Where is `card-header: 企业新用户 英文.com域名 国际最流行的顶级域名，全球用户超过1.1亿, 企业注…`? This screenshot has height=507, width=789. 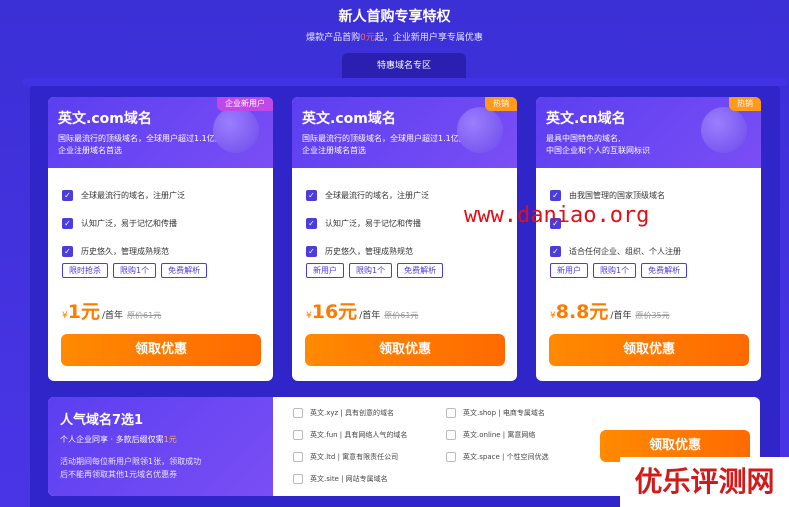
card-header: 企业新用户 英文.com域名 国际最流行的顶级域名，全球用户超过1.1亿, 企业注… is located at coordinates (160, 132).